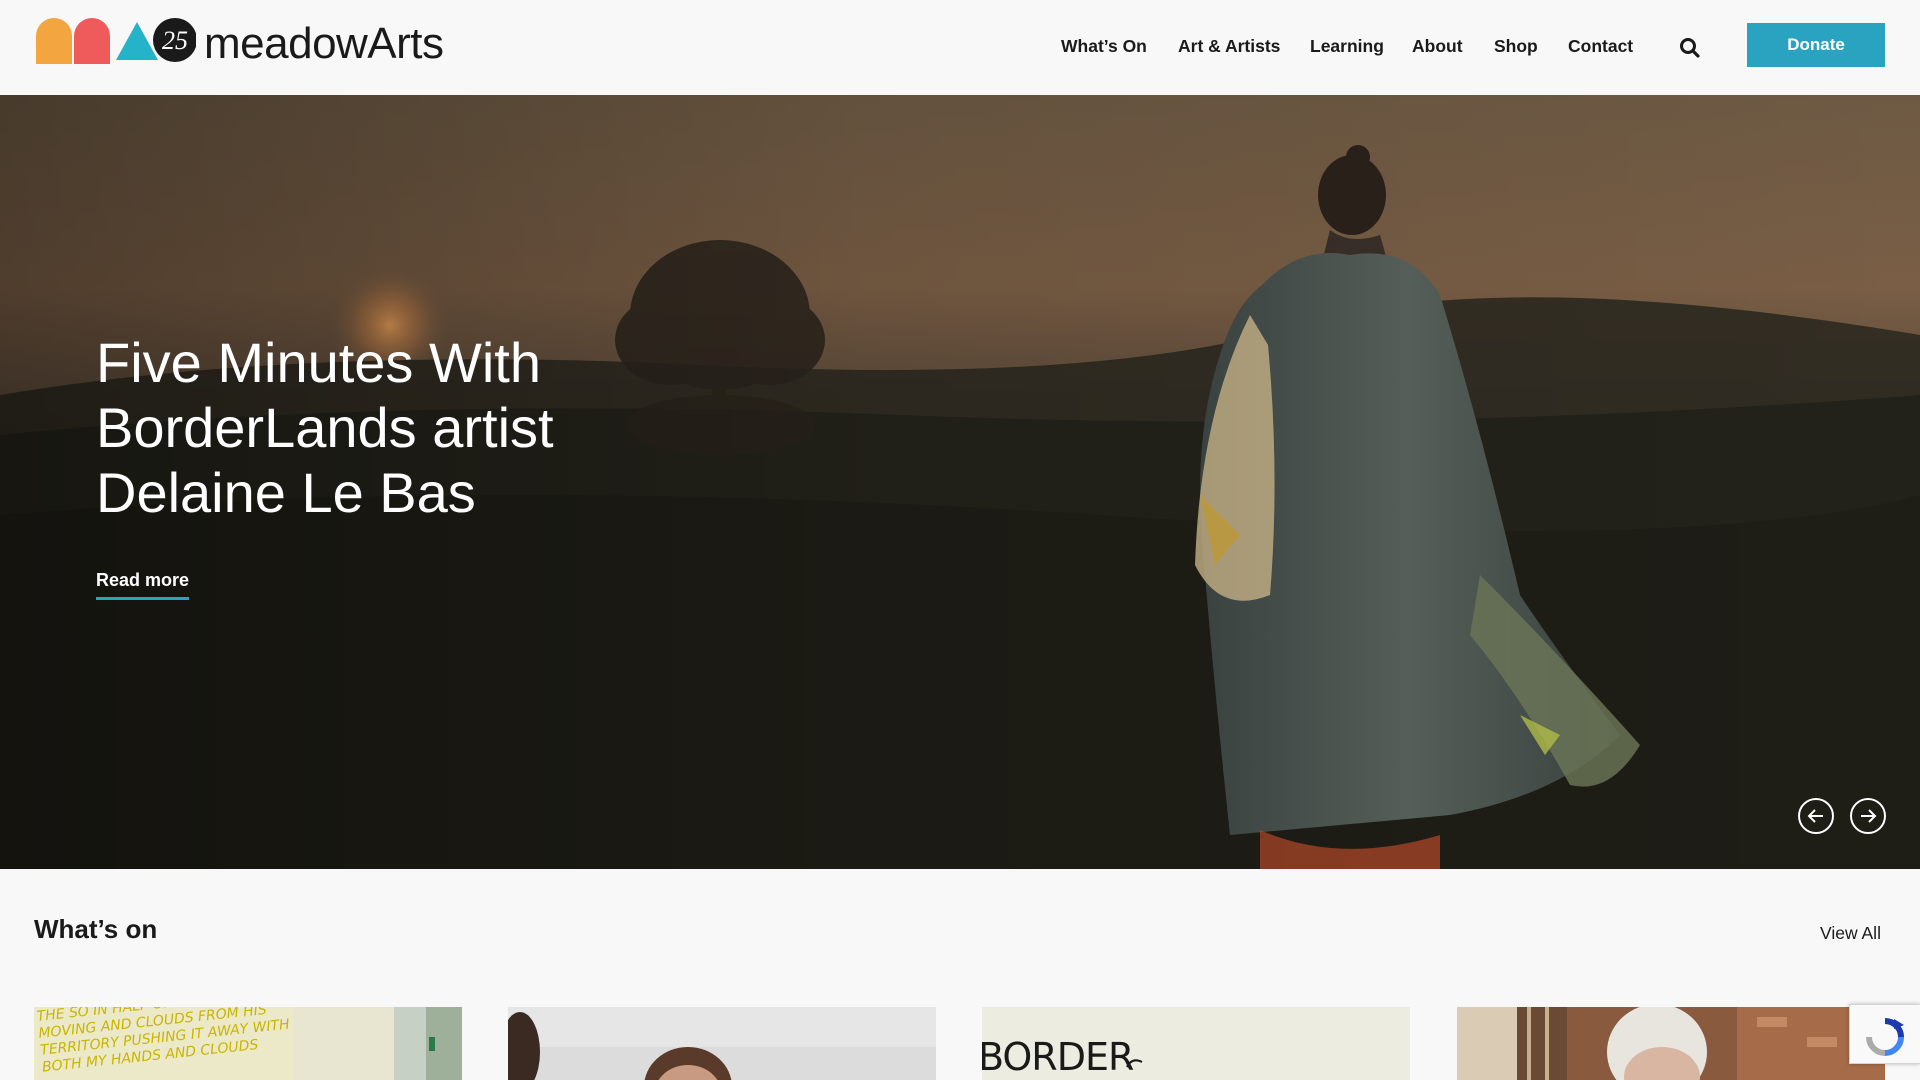 Image resolution: width=1920 pixels, height=1080 pixels. What do you see at coordinates (1816, 45) in the screenshot?
I see `donate-button: Donate` at bounding box center [1816, 45].